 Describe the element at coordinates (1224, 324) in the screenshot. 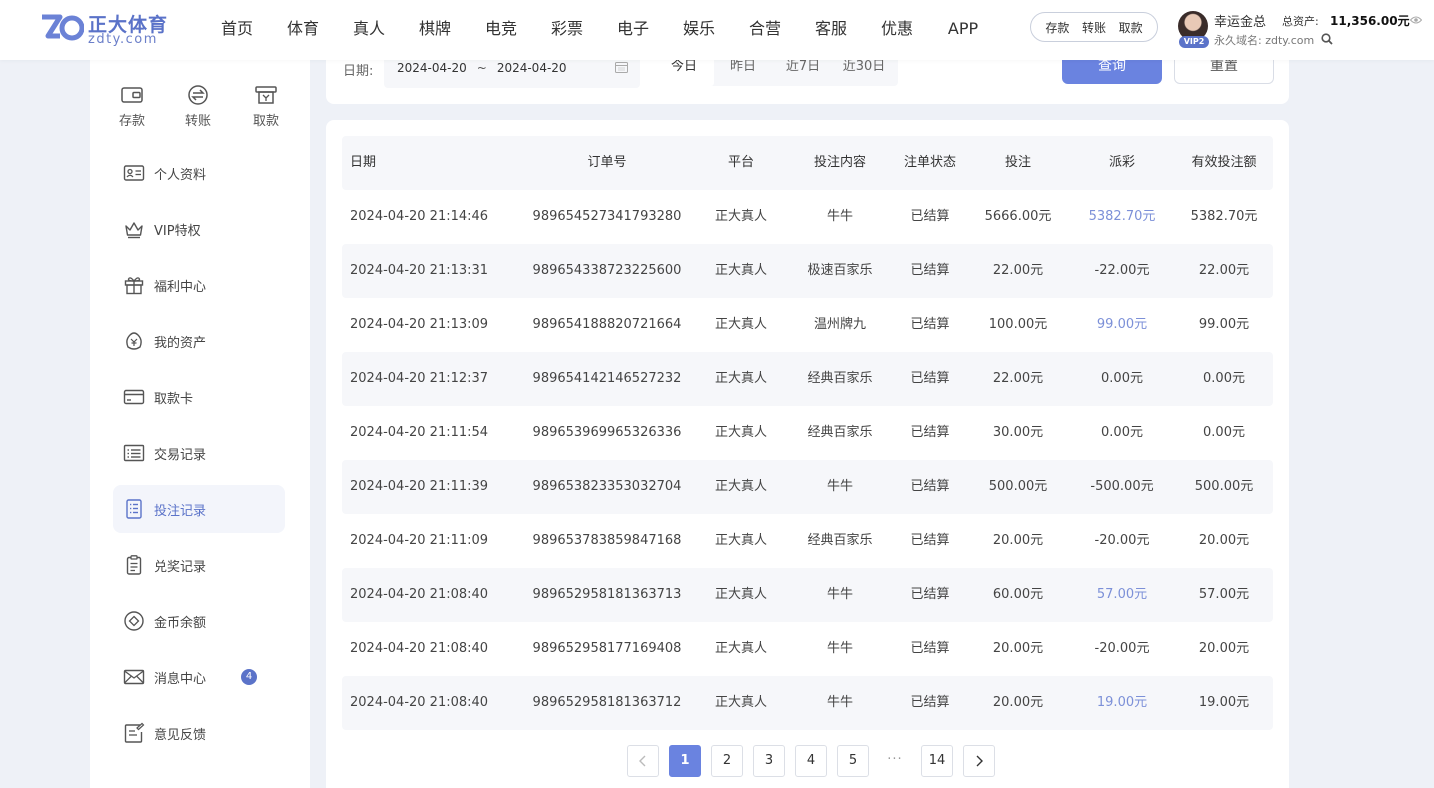

I see `cell-valid-bet: 99.00元` at that location.